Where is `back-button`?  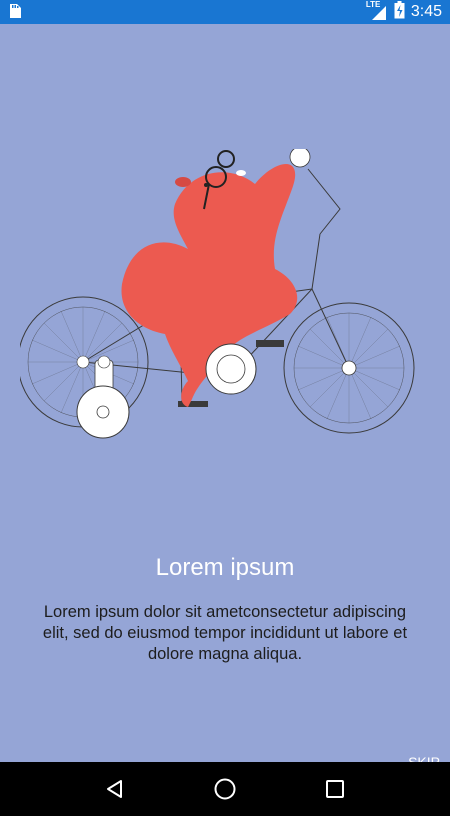 back-button is located at coordinates (115, 789).